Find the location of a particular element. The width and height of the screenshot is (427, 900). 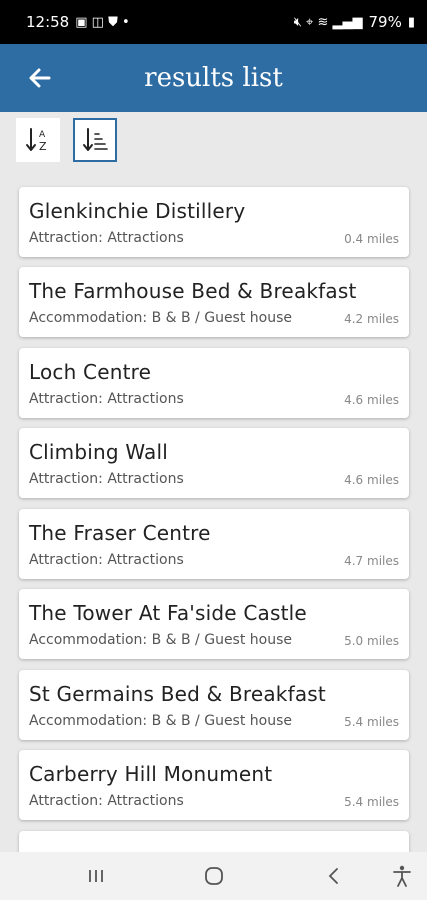

result-title: The Farmhouse Bed & Breakfast is located at coordinates (193, 291).